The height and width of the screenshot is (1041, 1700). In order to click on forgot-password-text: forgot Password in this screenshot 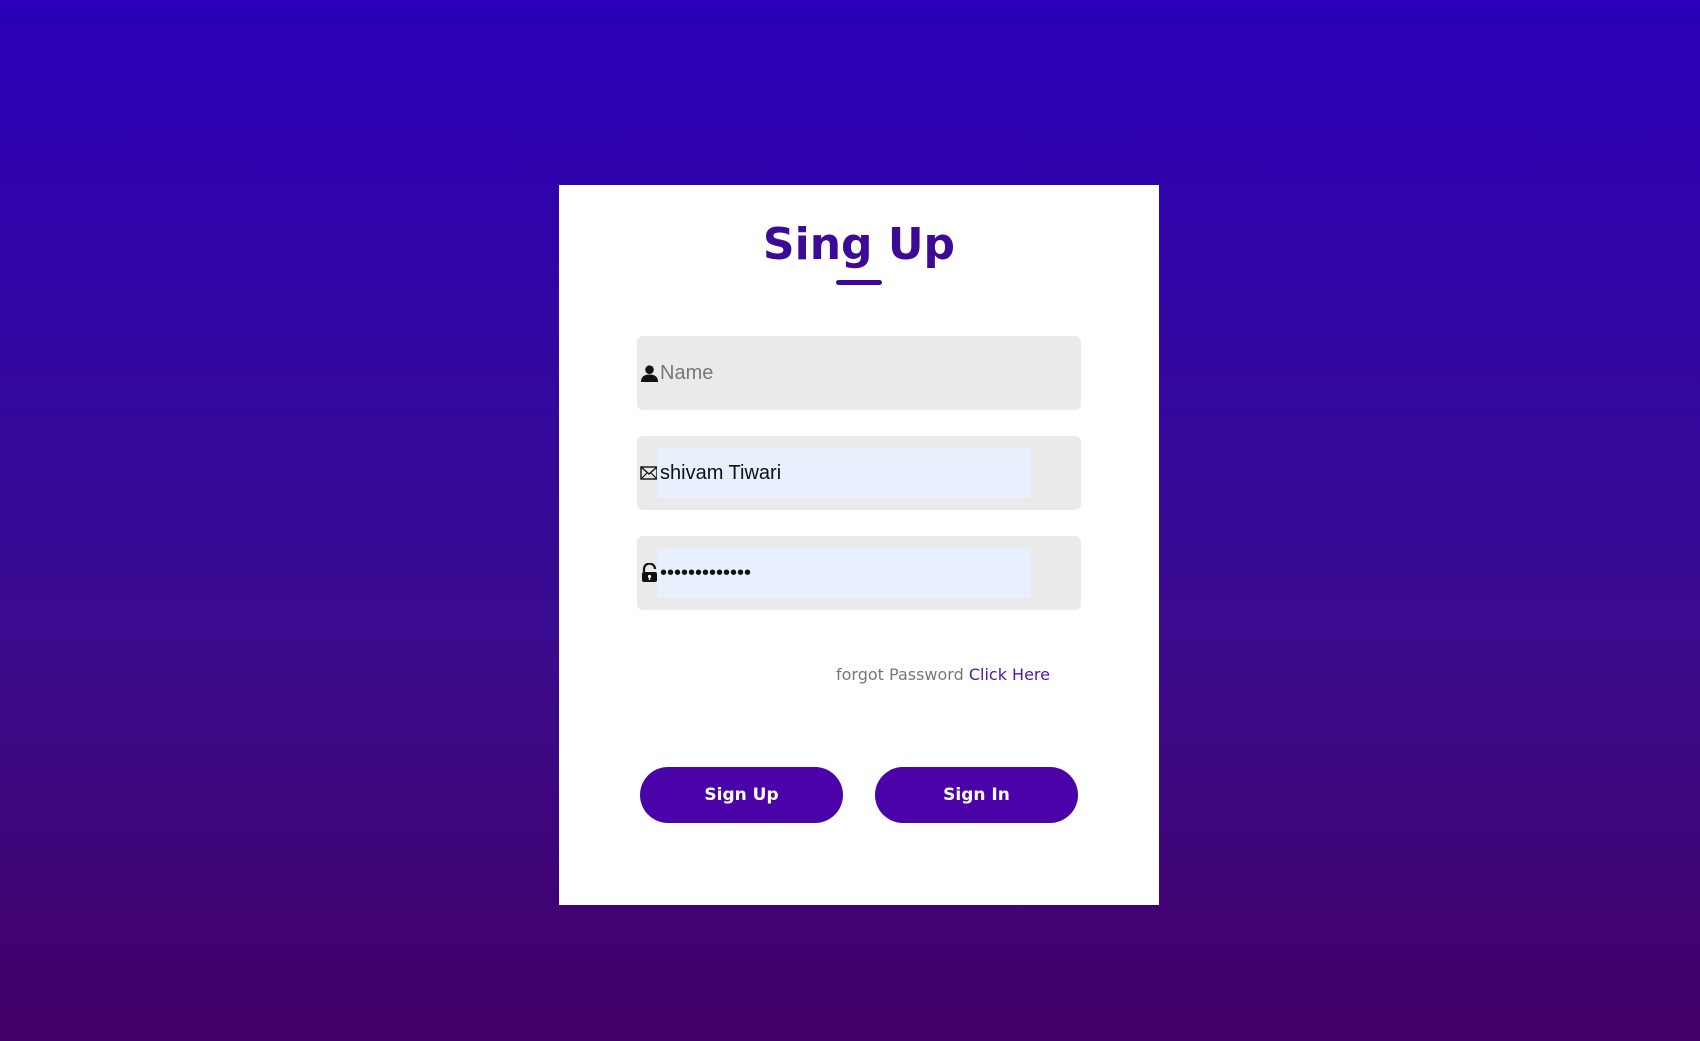, I will do `click(899, 674)`.